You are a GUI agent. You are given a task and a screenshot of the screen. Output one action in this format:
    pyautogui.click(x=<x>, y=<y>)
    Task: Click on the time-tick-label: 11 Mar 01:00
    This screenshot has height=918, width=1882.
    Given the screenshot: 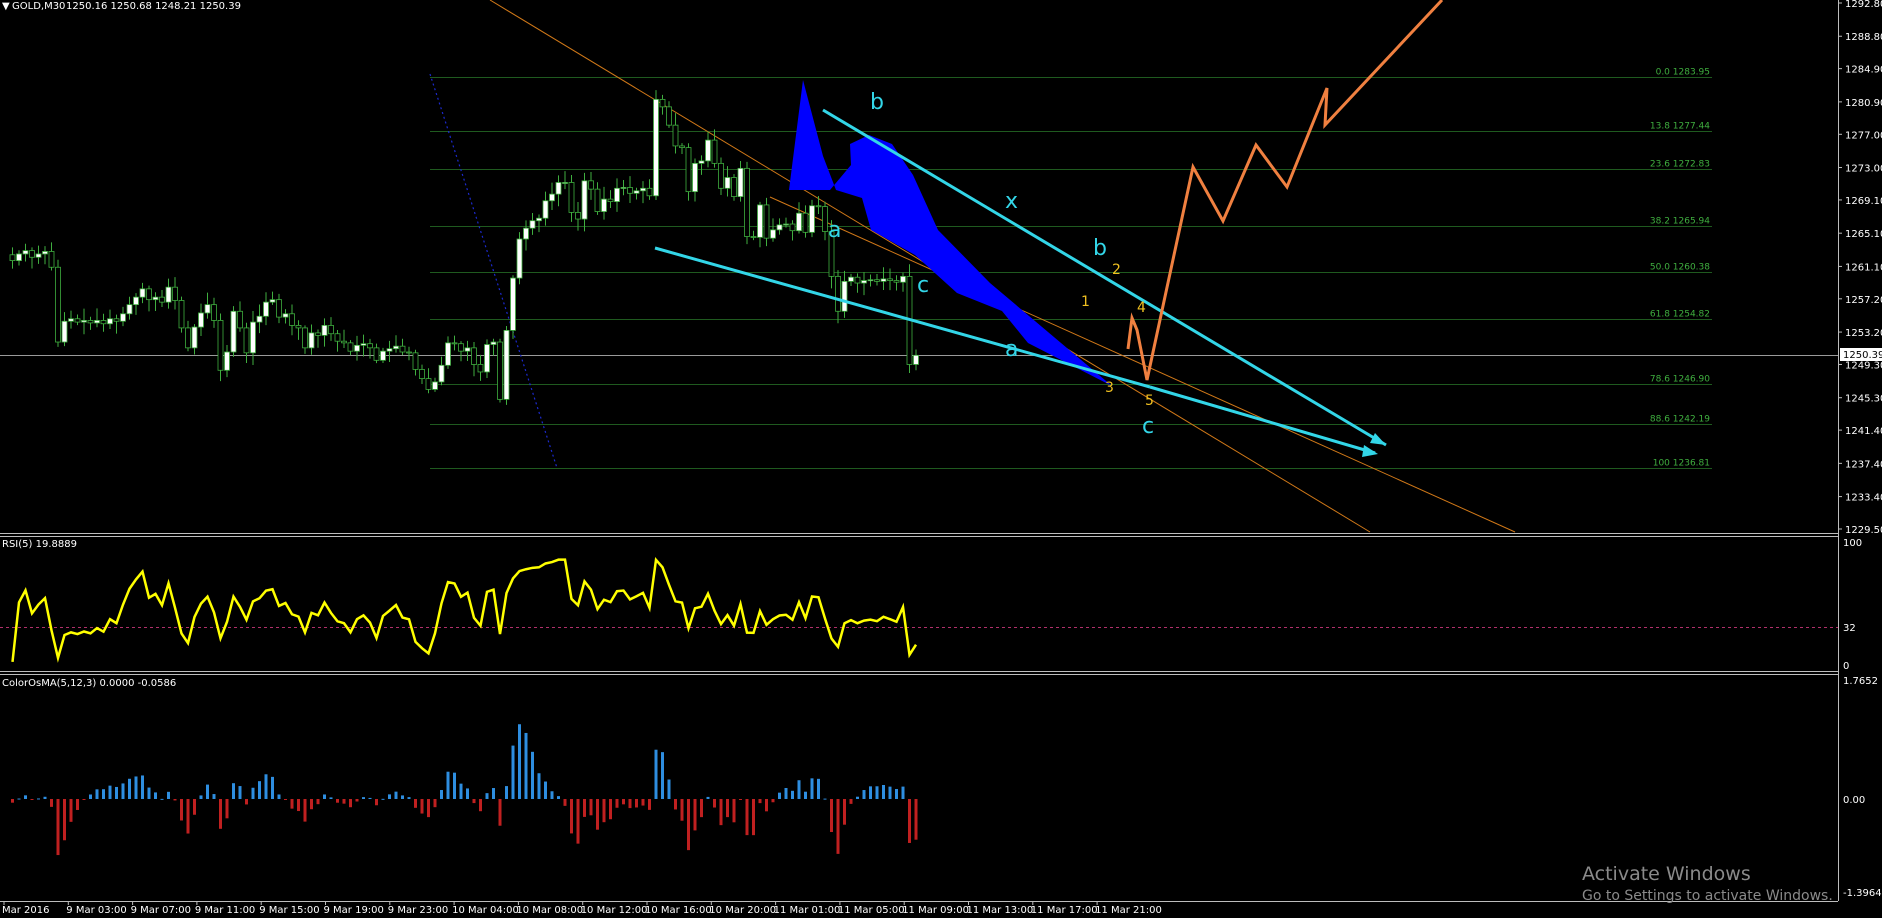 What is the action you would take?
    pyautogui.click(x=807, y=910)
    